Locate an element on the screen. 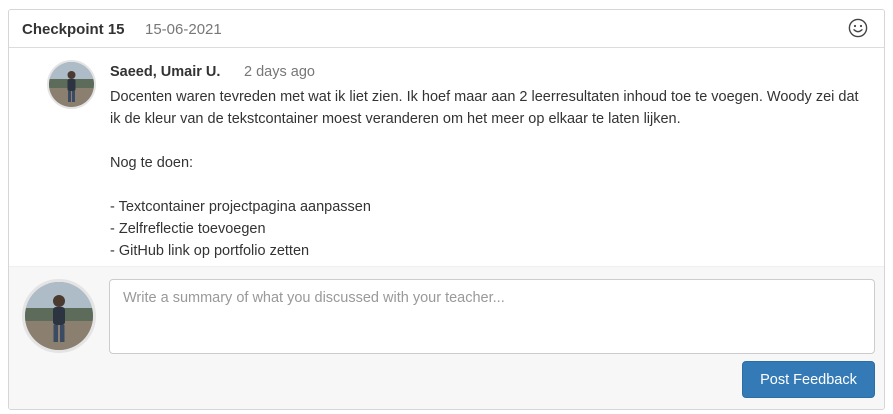 The height and width of the screenshot is (414, 893). post-feedback-button: Post Feedback is located at coordinates (808, 379).